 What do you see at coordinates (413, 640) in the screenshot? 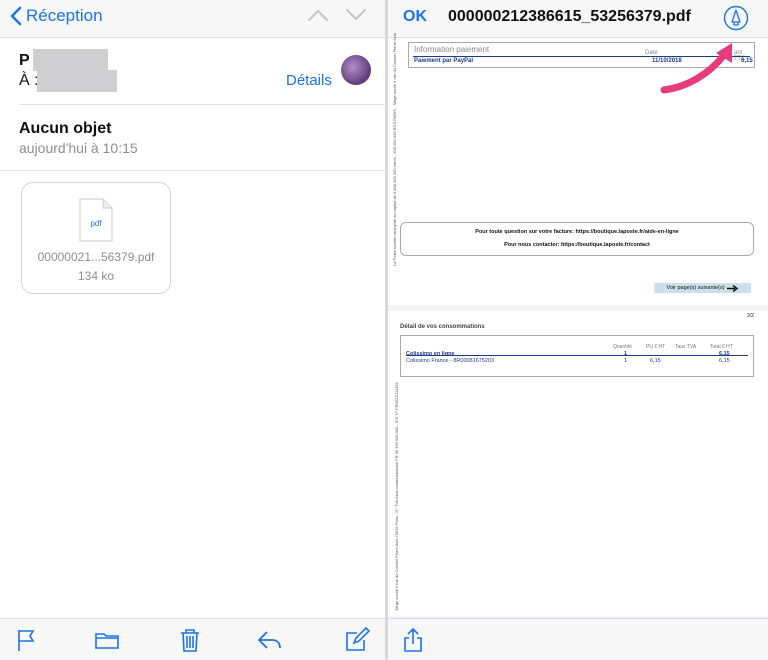
I see `share-icon` at bounding box center [413, 640].